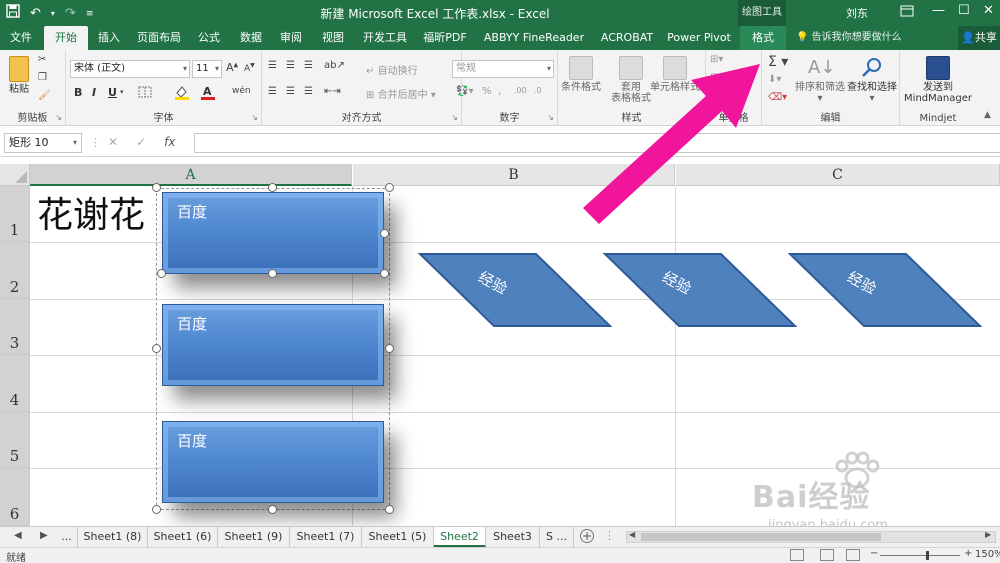  Describe the element at coordinates (42, 77) in the screenshot. I see `copy-icon: ❐` at that location.